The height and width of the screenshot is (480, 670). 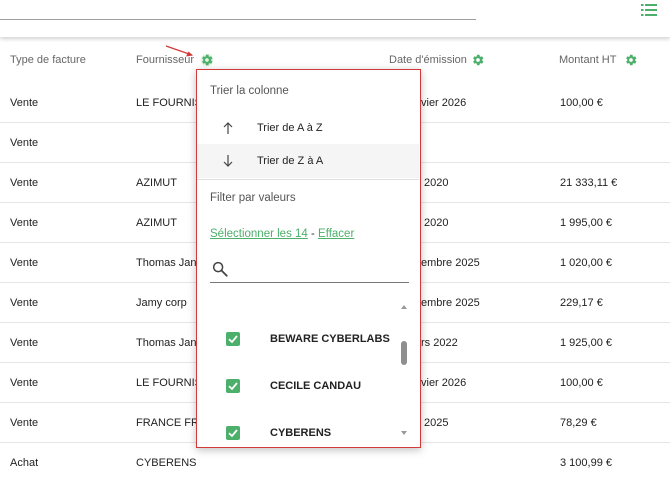 I want to click on arrow-up-icon, so click(x=228, y=128).